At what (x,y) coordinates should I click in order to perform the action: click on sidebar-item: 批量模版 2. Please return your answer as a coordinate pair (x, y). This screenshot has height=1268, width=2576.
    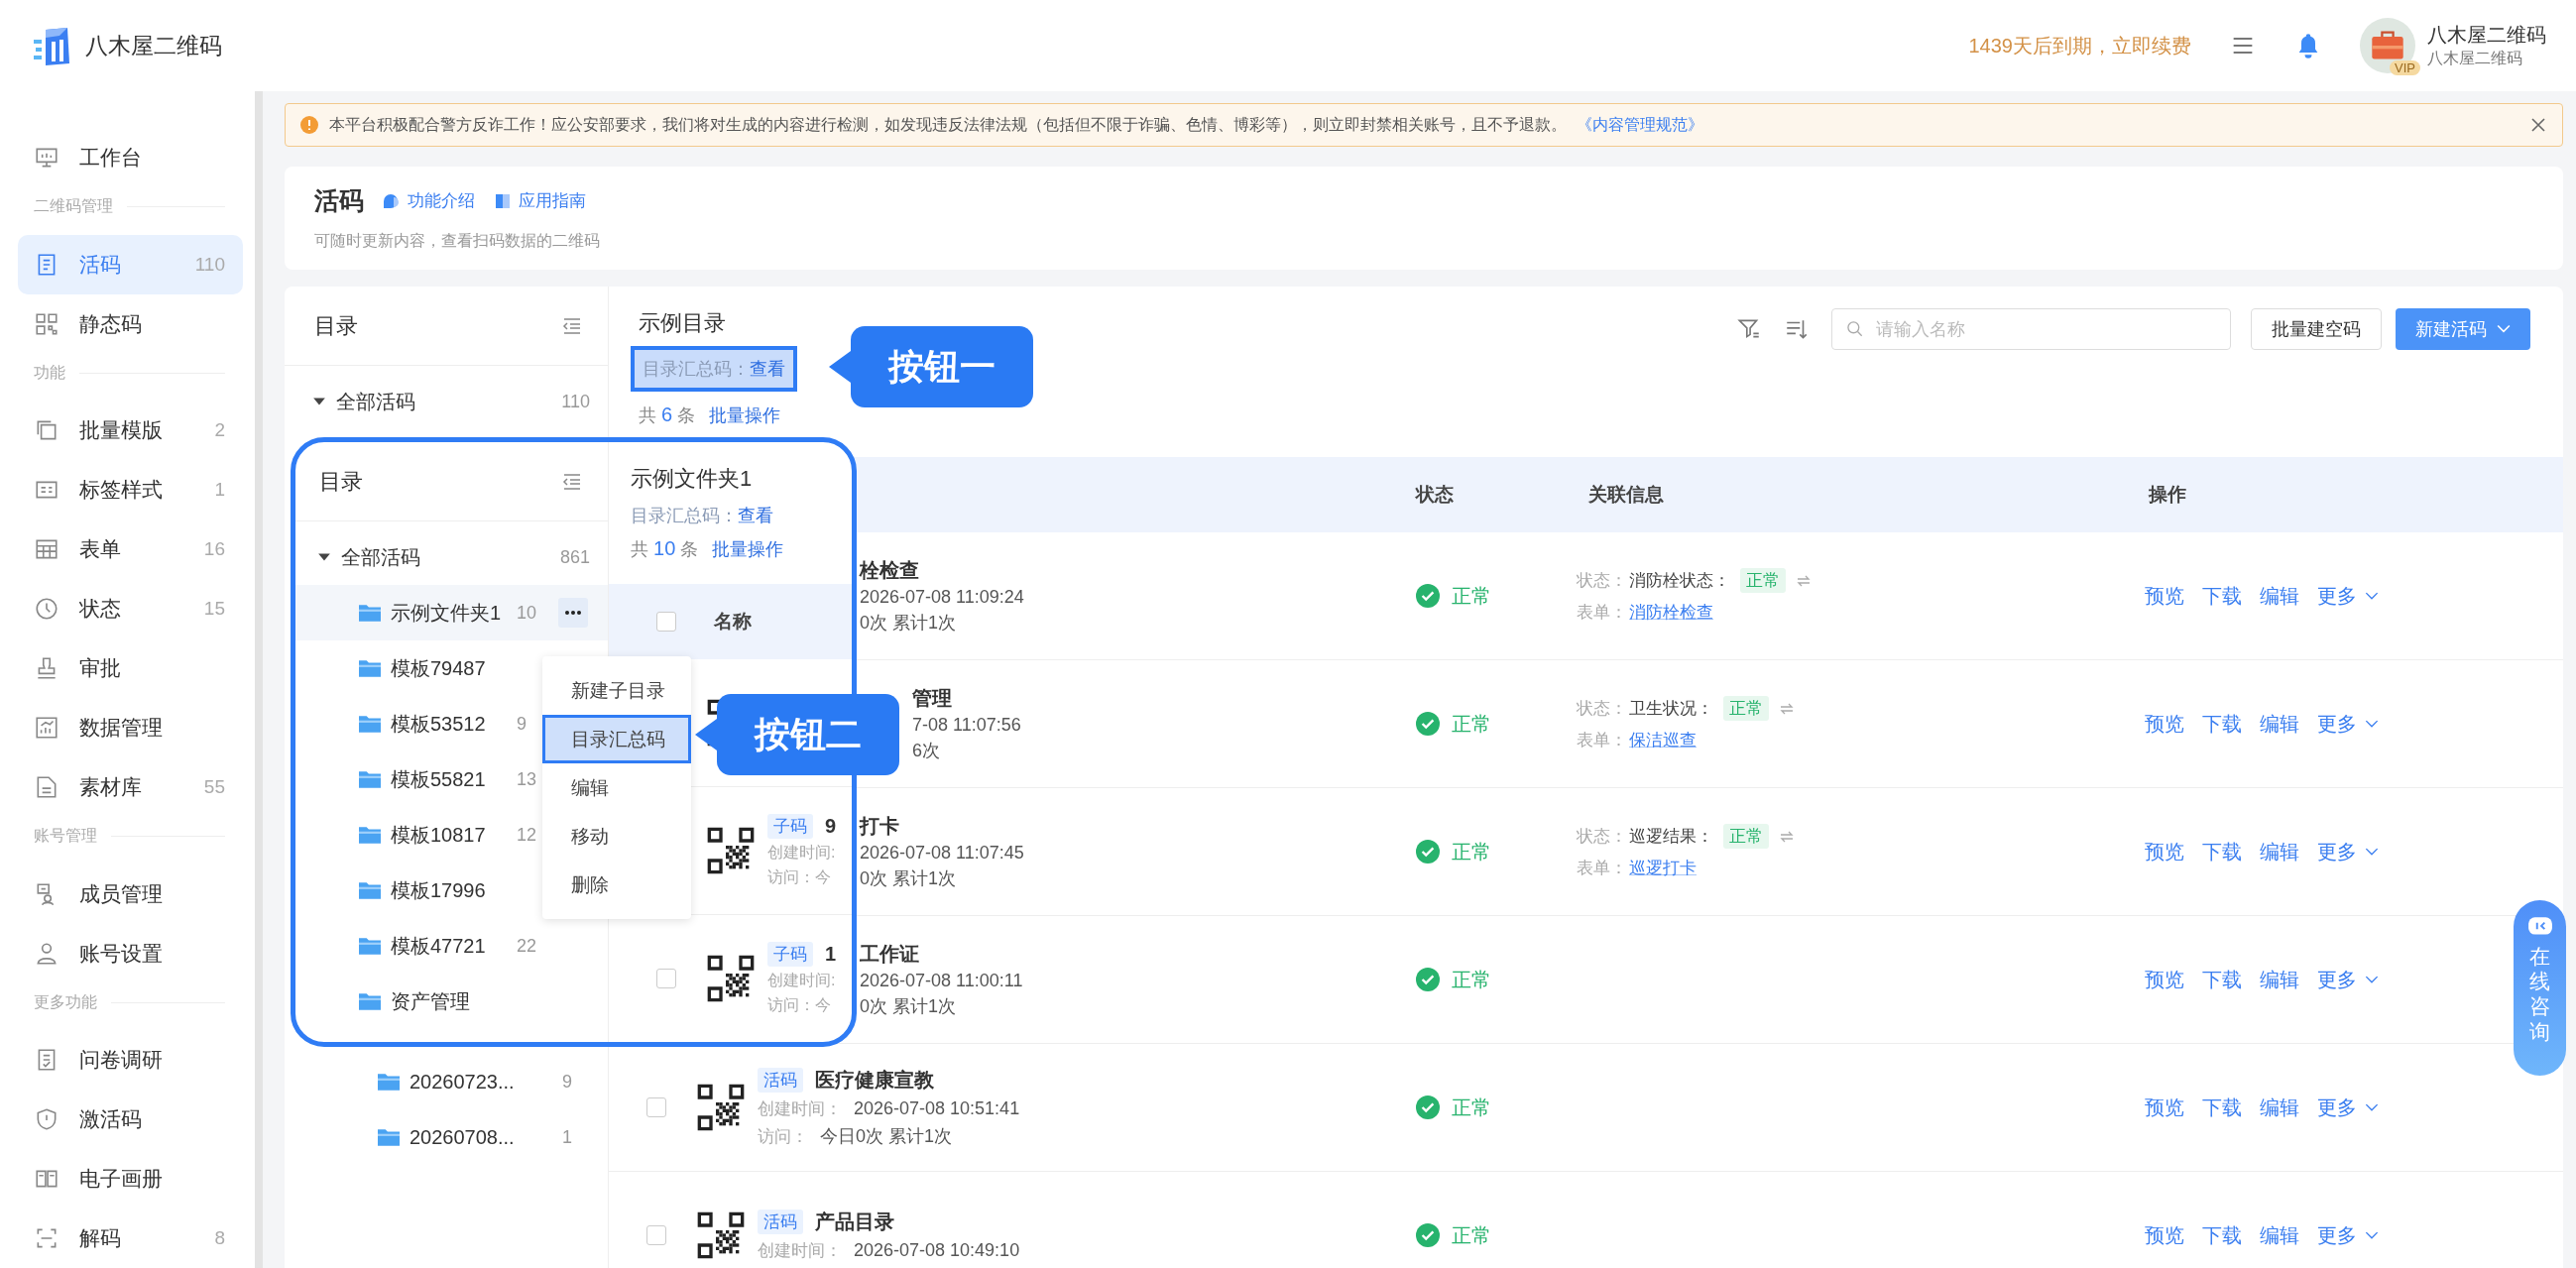
    Looking at the image, I should click on (130, 431).